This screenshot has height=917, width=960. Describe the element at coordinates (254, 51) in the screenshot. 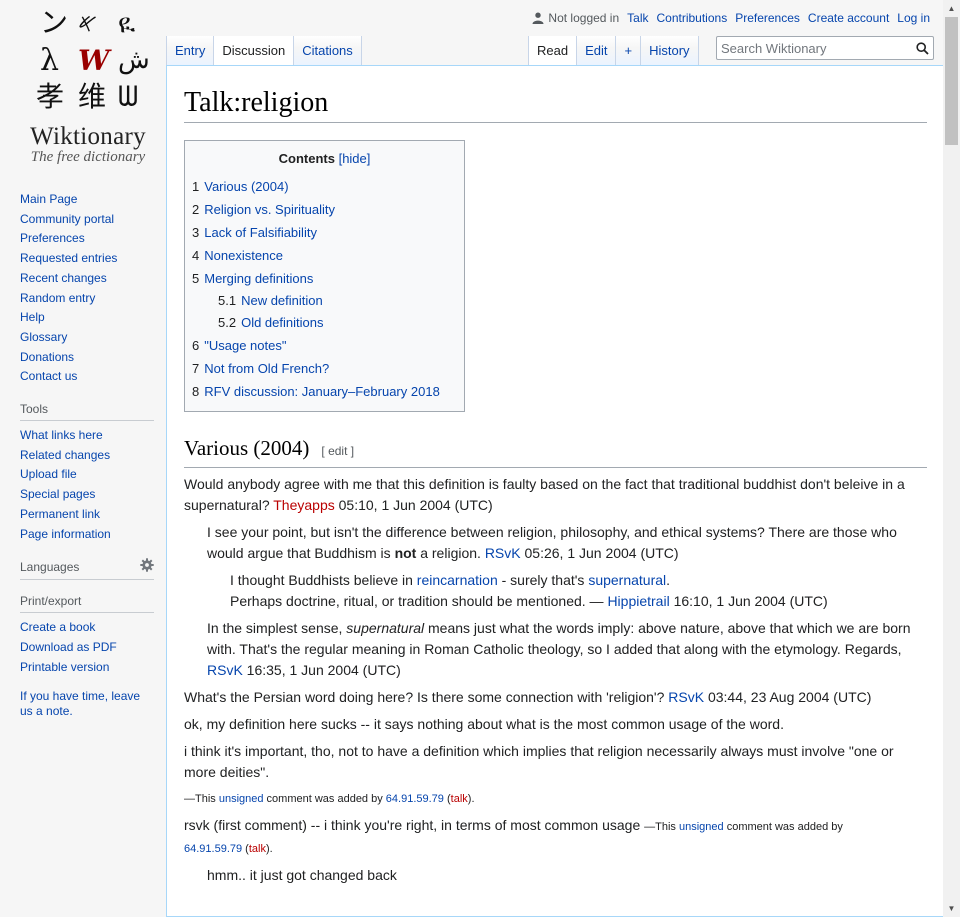

I see `tab-discussion: Discussion` at that location.